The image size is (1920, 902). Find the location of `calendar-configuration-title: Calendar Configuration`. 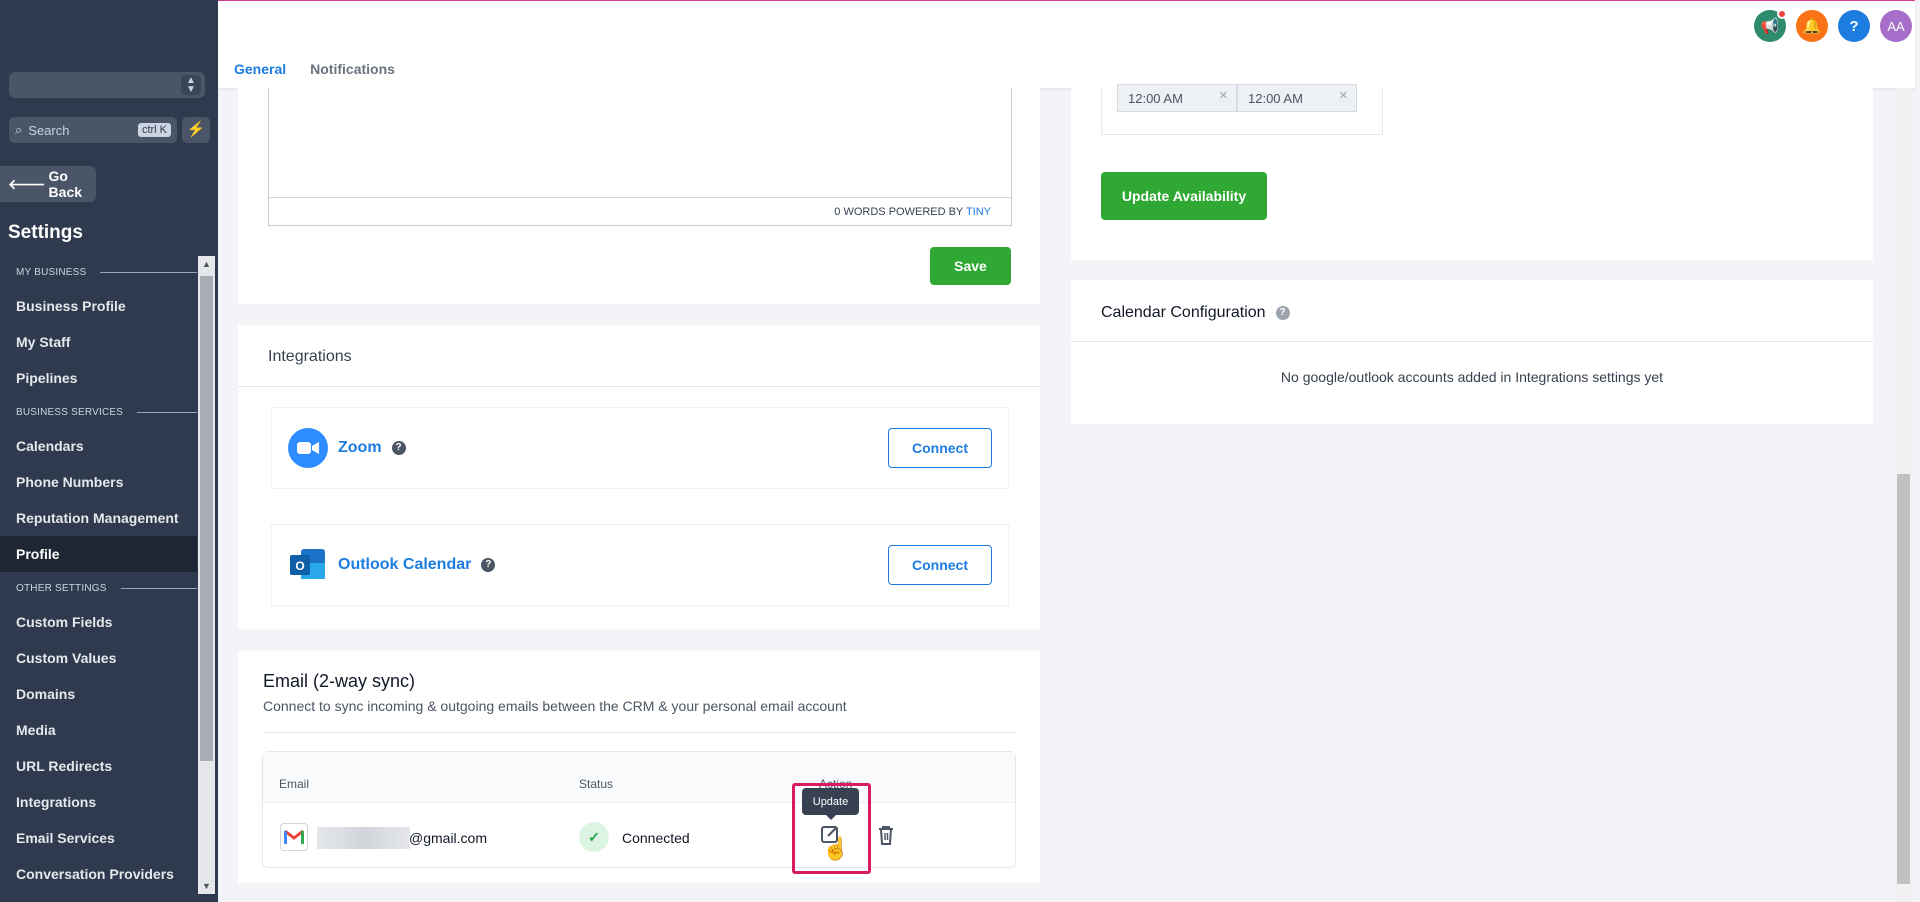

calendar-configuration-title: Calendar Configuration is located at coordinates (1183, 312).